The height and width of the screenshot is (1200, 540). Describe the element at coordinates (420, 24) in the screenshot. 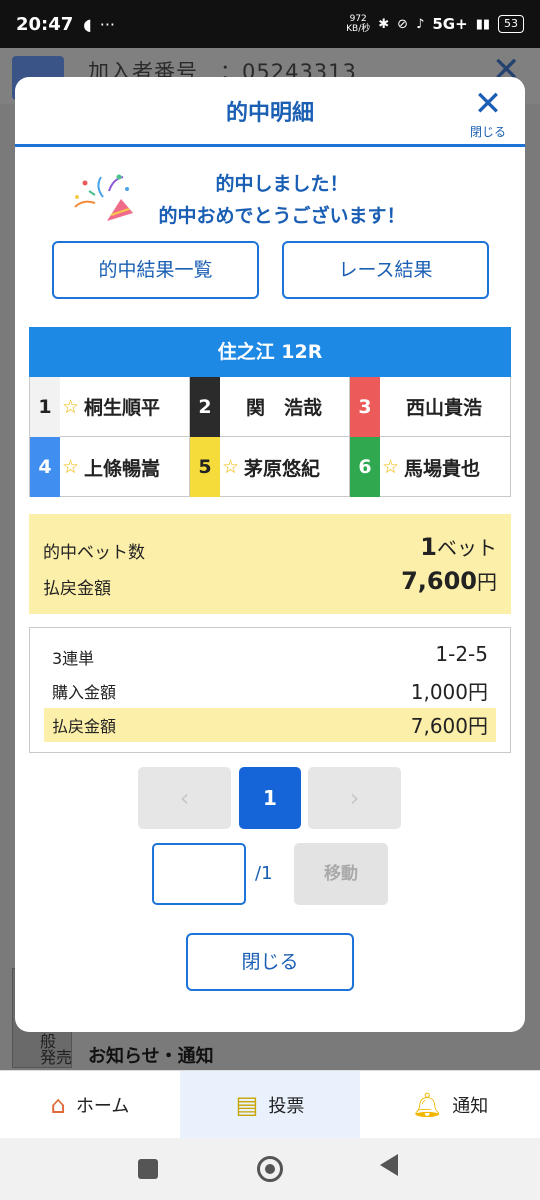

I see `mute-icon: ♪` at that location.